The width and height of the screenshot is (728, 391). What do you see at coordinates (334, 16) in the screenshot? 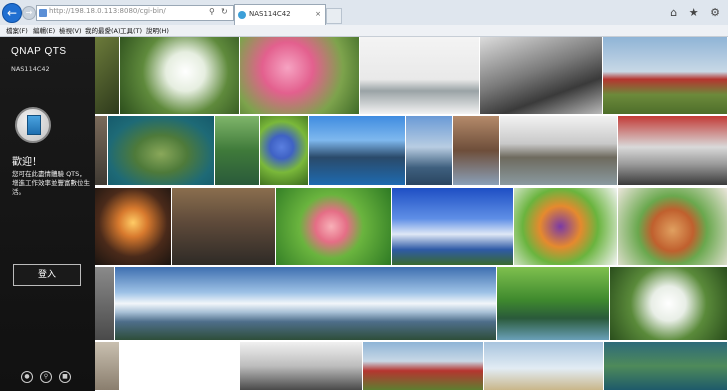
I see `new-tab-button` at bounding box center [334, 16].